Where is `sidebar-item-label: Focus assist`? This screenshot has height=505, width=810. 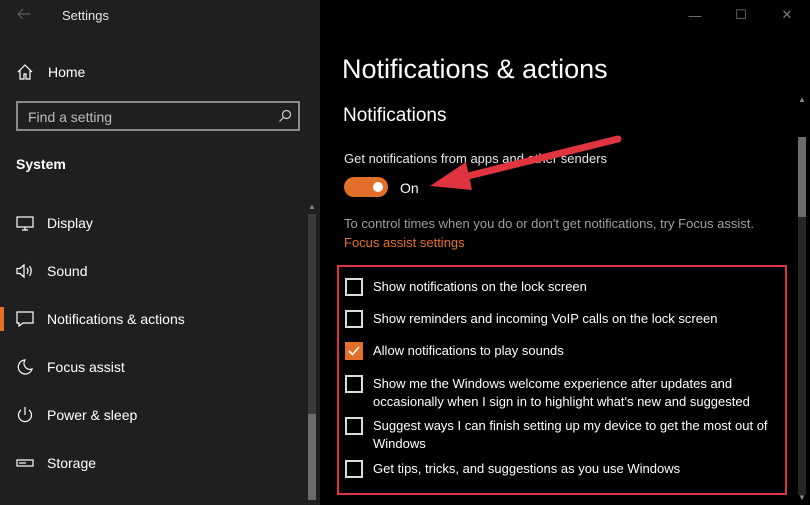 sidebar-item-label: Focus assist is located at coordinates (86, 367).